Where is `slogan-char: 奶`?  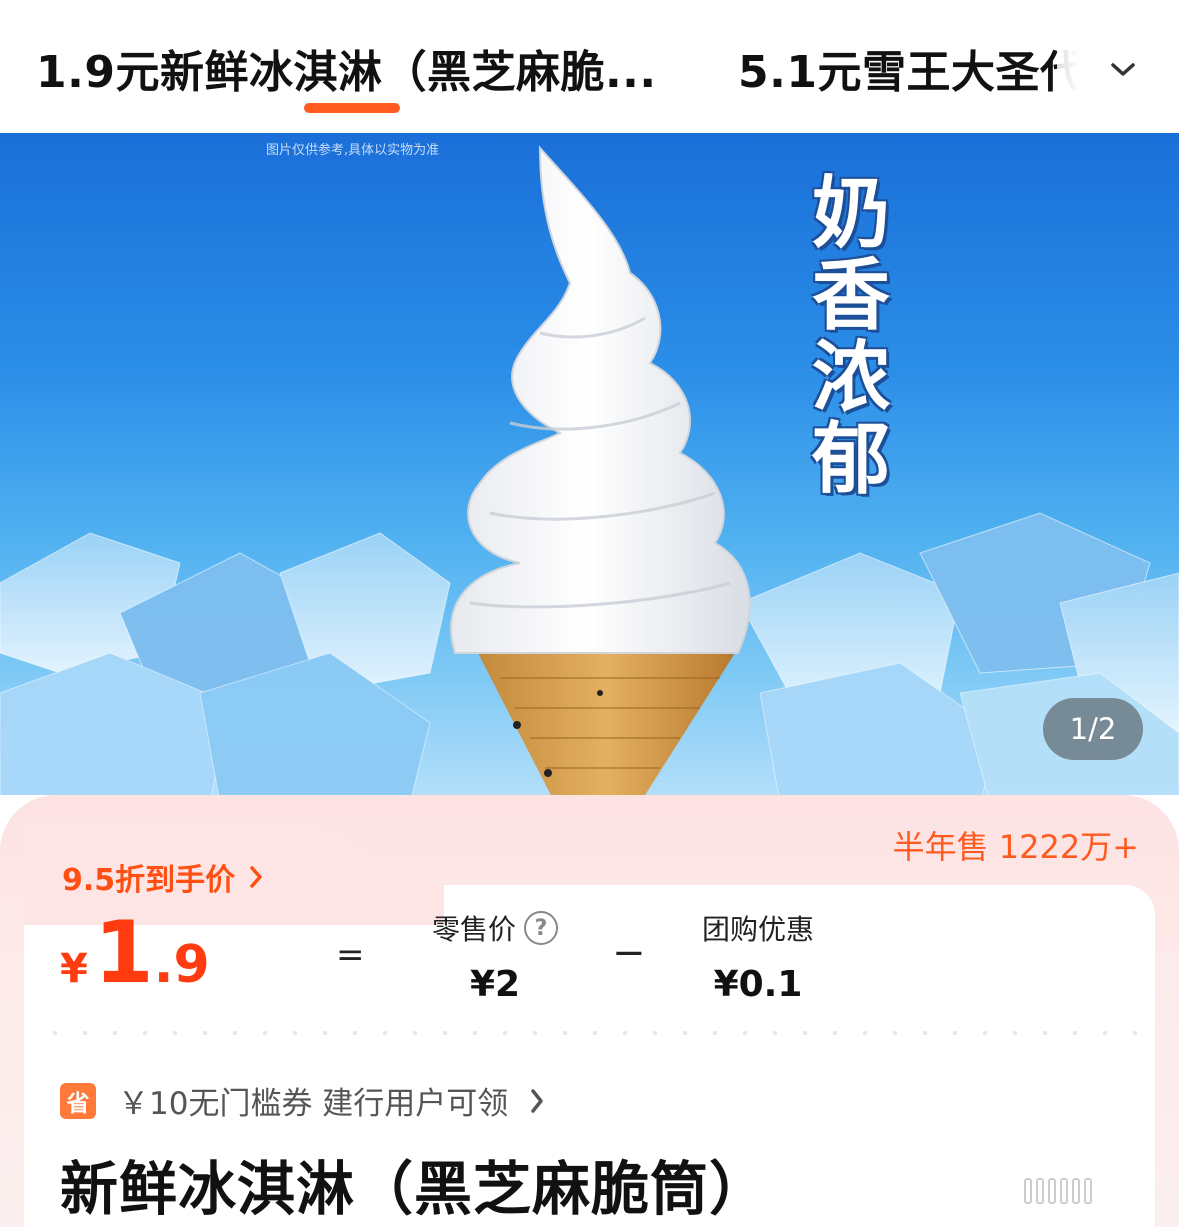 slogan-char: 奶 is located at coordinates (850, 214).